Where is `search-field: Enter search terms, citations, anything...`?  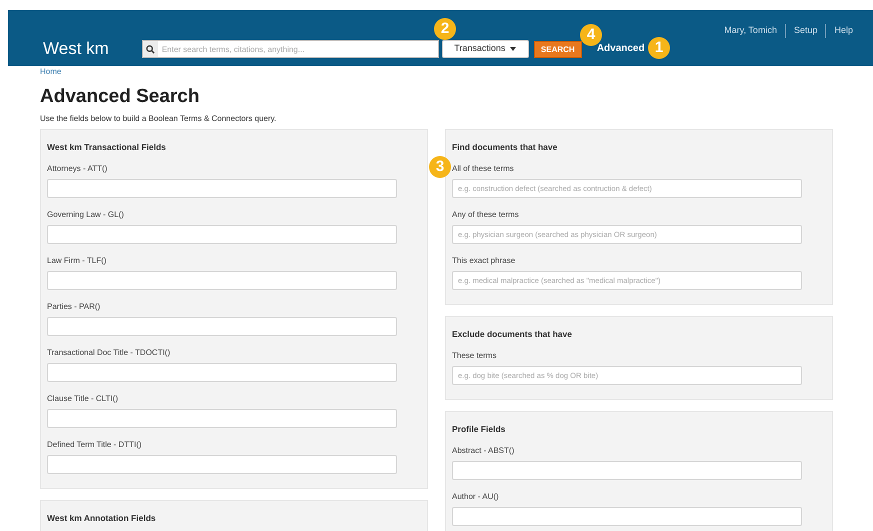
search-field: Enter search terms, citations, anything... is located at coordinates (290, 49).